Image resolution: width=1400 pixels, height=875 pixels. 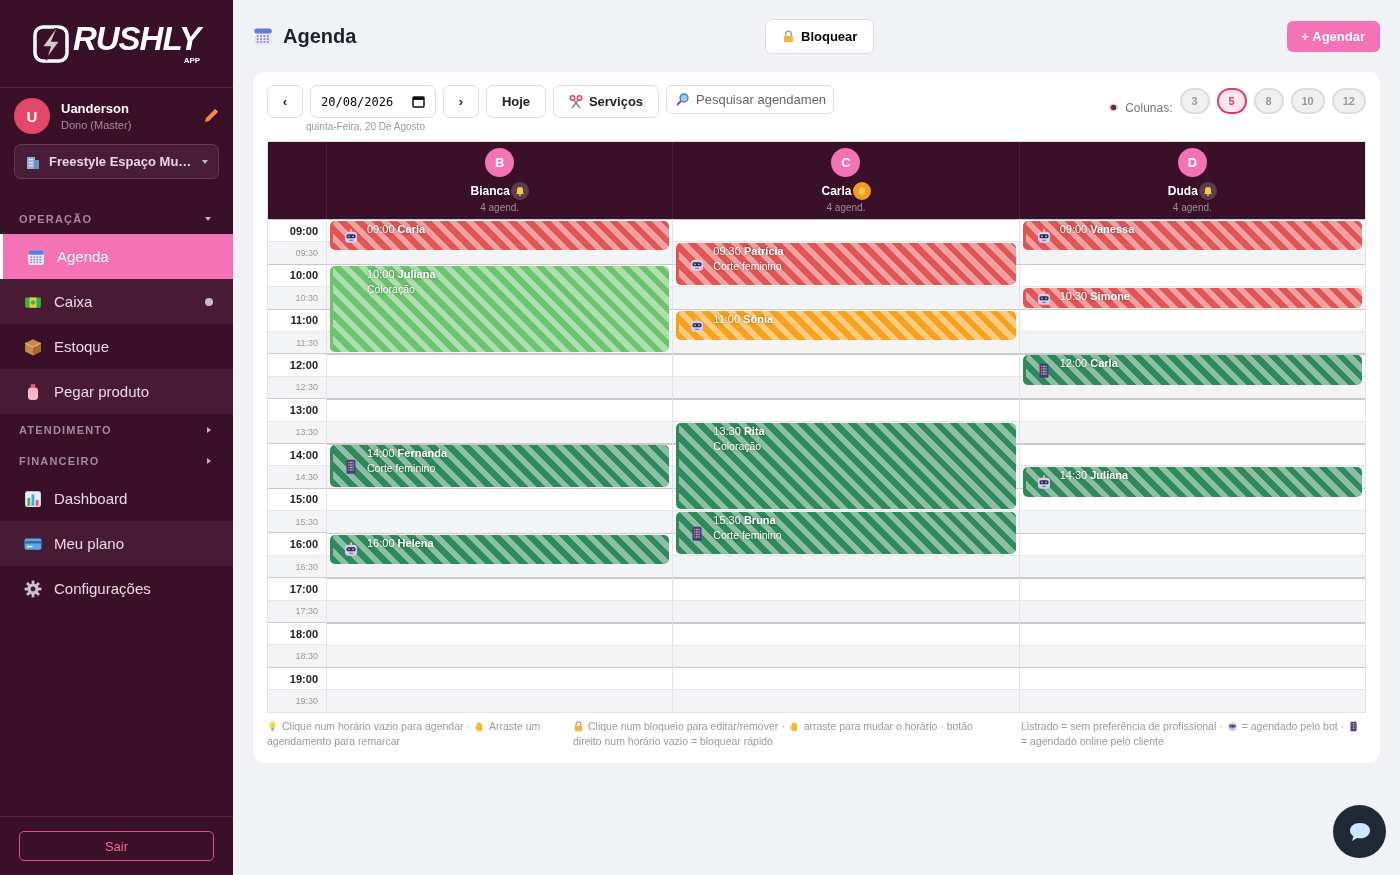 I want to click on services-button: Serviços, so click(x=606, y=101).